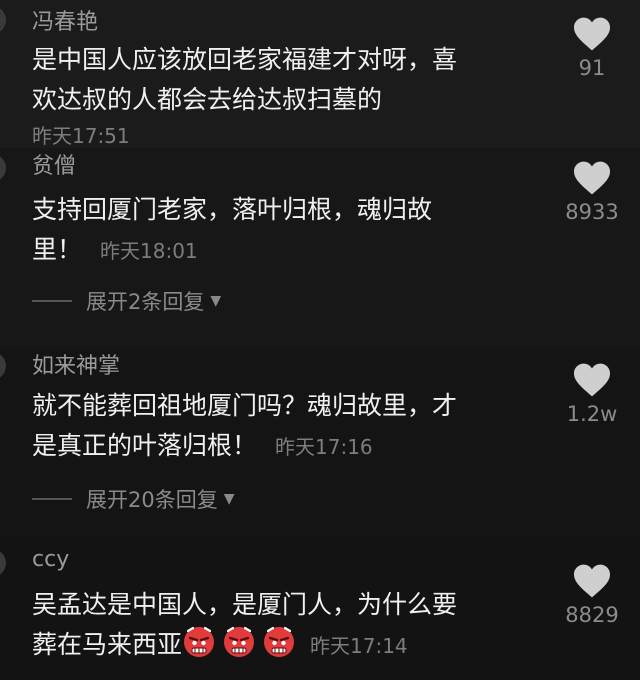 The height and width of the screenshot is (680, 640). Describe the element at coordinates (292, 426) in the screenshot. I see `comment-text: 就不能葬回祖地厦门吗？魂归故里，才 是真正的叶落归根！ 昨天17:16` at that location.